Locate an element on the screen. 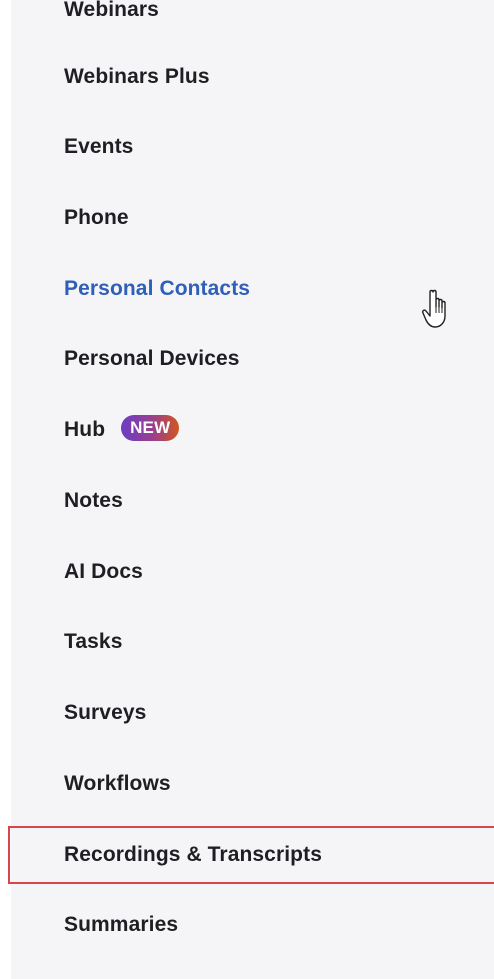 This screenshot has height=979, width=494. sidebar-item-personal-devices: Personal Devices is located at coordinates (152, 359).